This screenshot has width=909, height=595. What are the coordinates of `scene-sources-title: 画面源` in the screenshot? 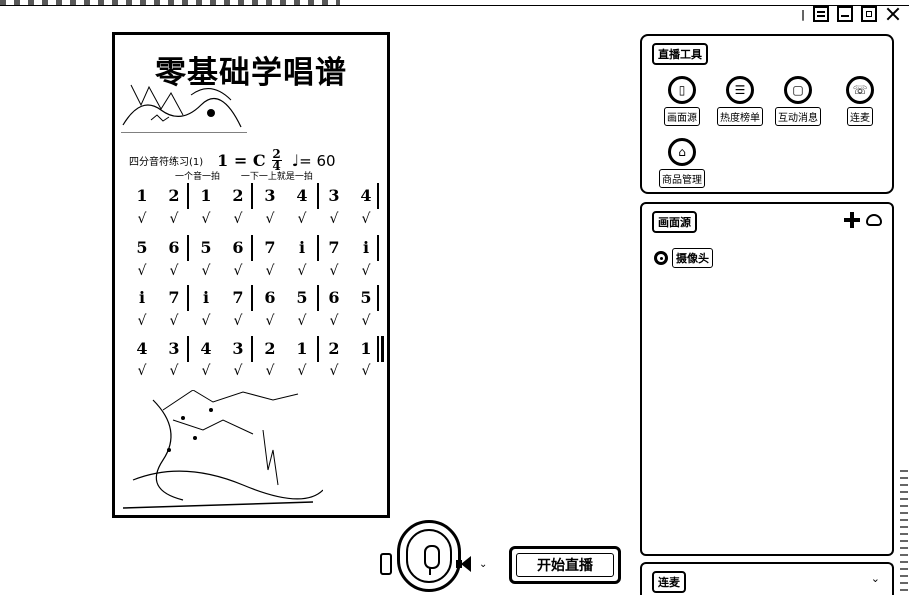 It's located at (674, 222).